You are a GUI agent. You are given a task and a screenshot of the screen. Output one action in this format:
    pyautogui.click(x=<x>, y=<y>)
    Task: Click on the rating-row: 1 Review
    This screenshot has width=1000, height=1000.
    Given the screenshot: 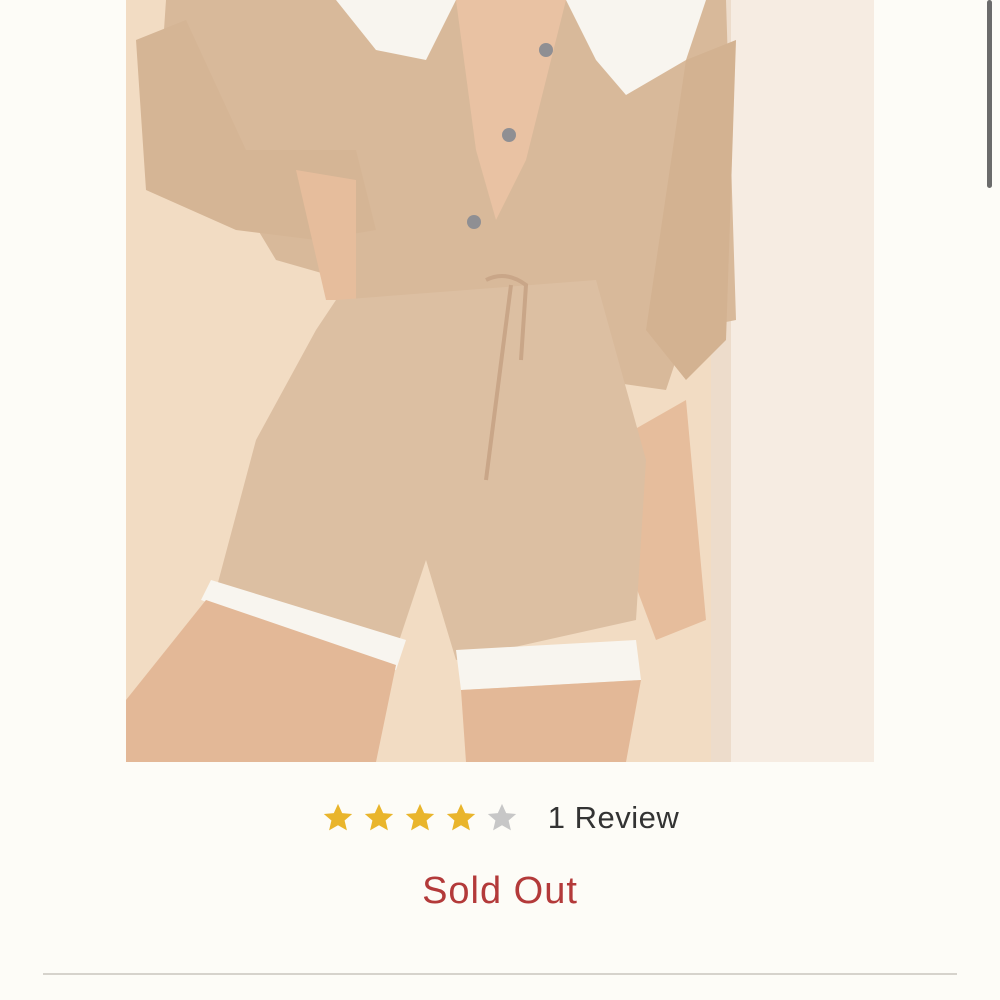 What is the action you would take?
    pyautogui.click(x=500, y=818)
    